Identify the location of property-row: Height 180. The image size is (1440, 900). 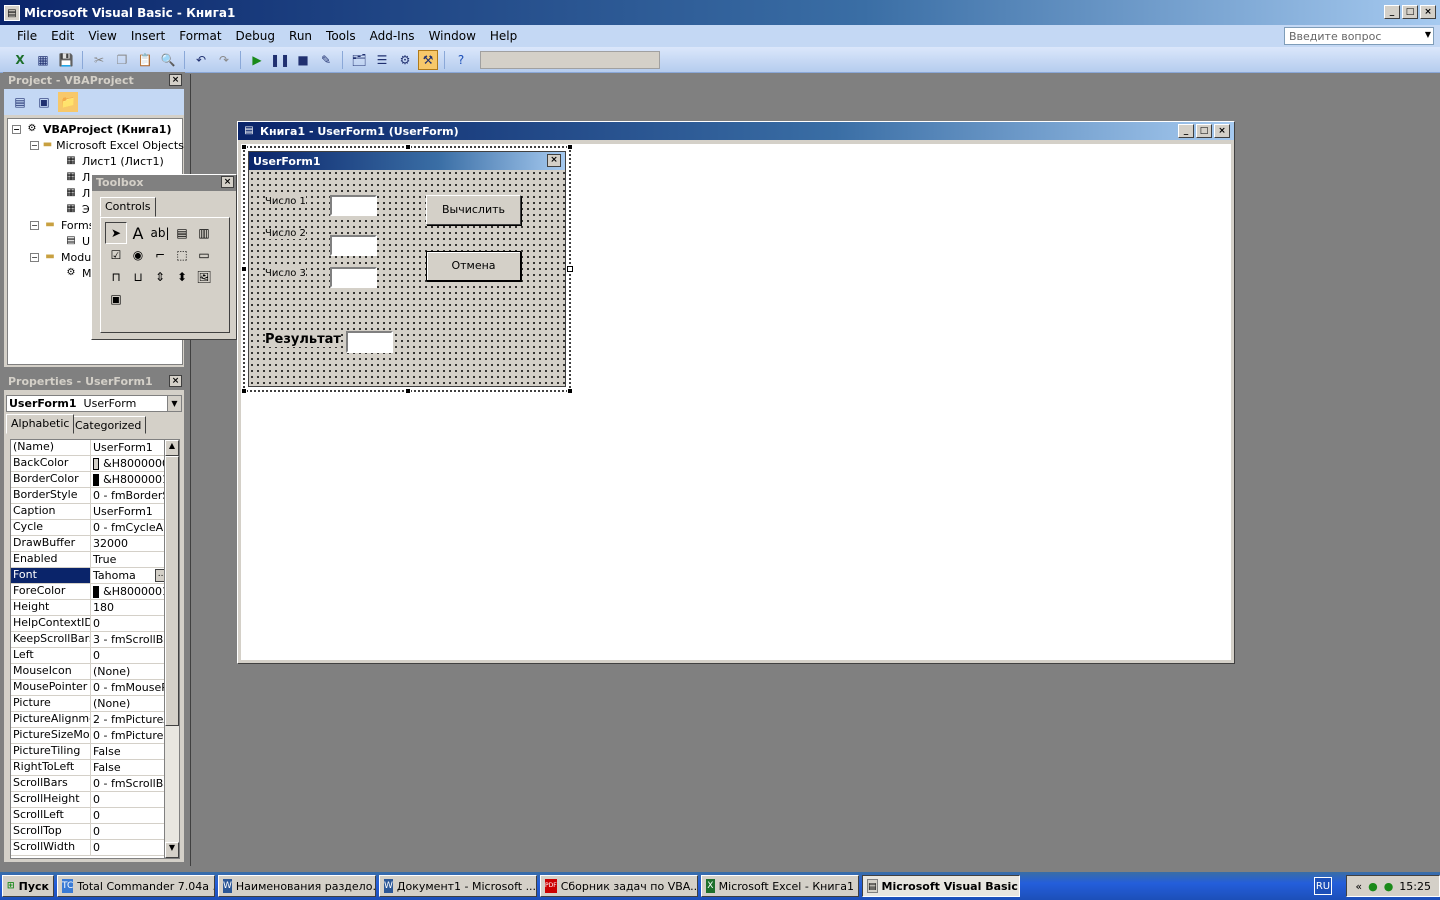
(90, 608).